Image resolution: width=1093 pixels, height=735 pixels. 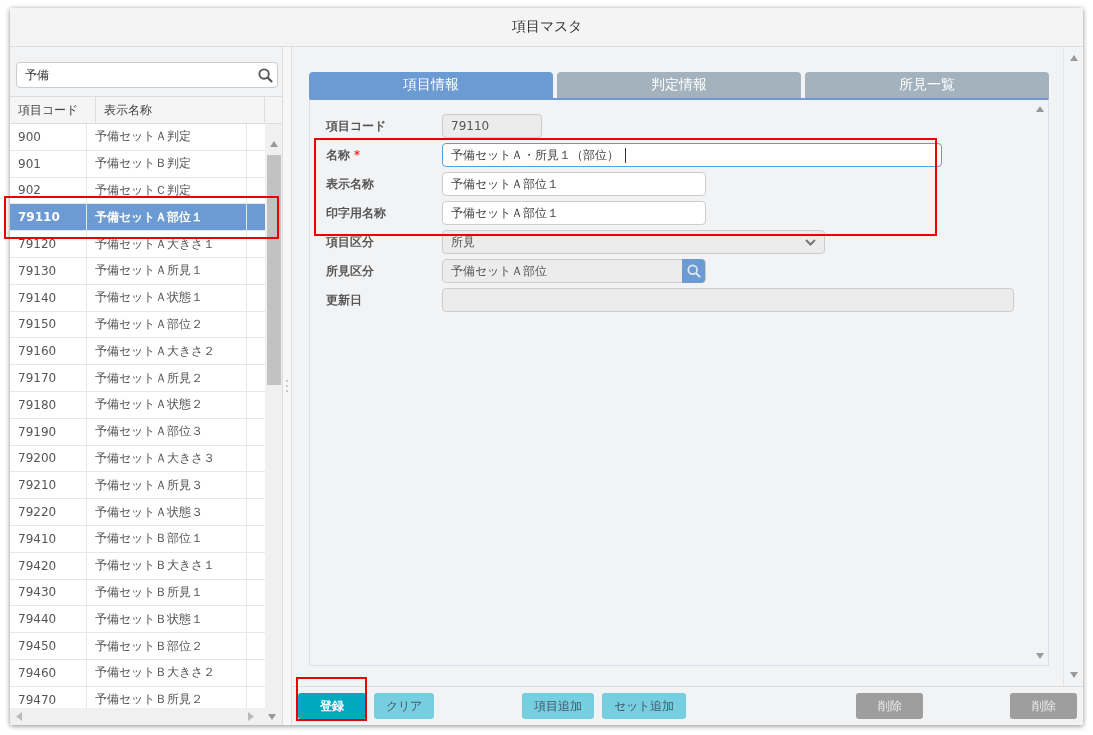 I want to click on table-cell: 予備セットＡ状態２, so click(x=167, y=404).